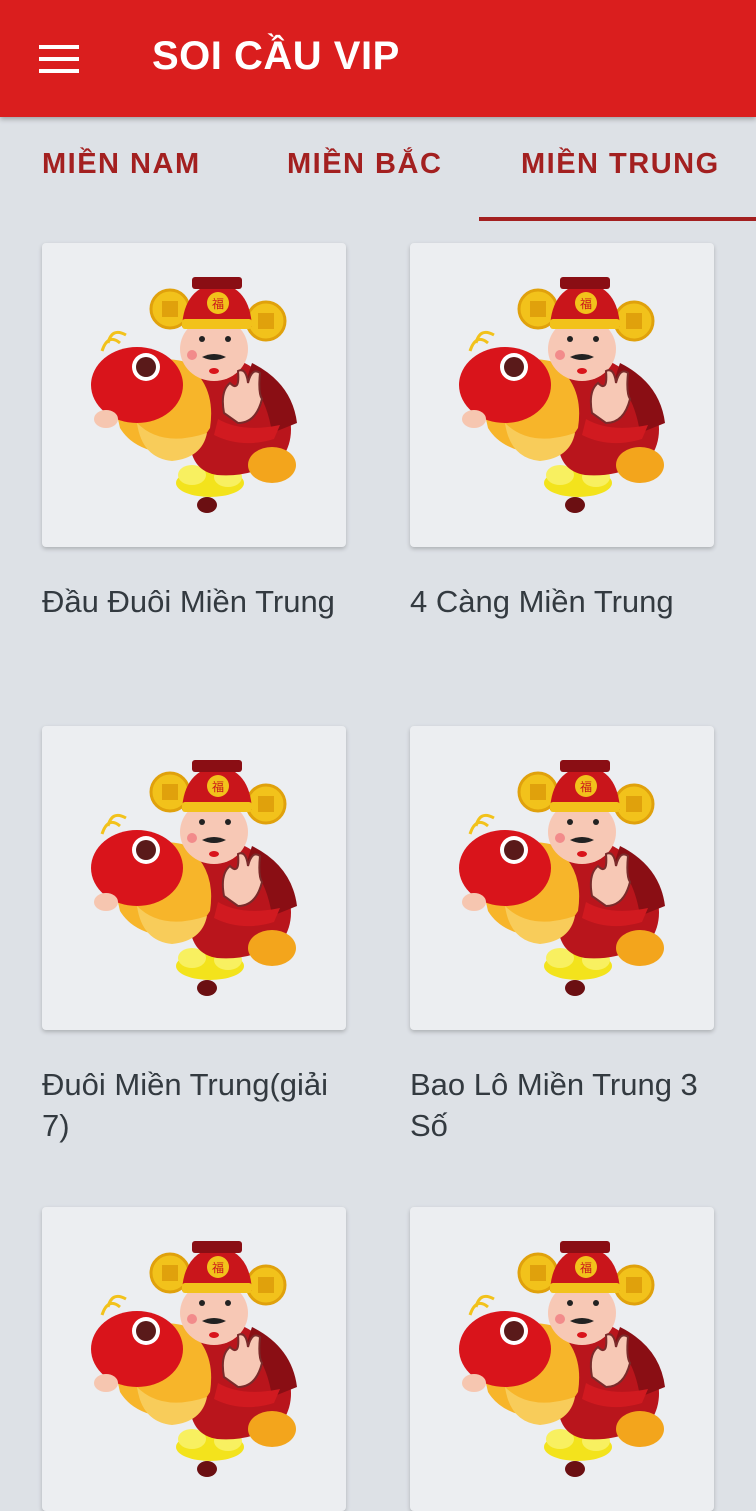 This screenshot has height=1511, width=756. Describe the element at coordinates (560, 601) in the screenshot. I see `item-title: 4 Càng Miền Trung` at that location.